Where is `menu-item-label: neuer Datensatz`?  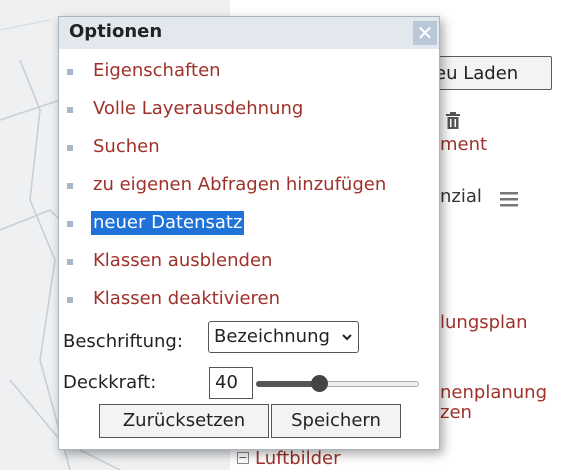 menu-item-label: neuer Datensatz is located at coordinates (168, 223).